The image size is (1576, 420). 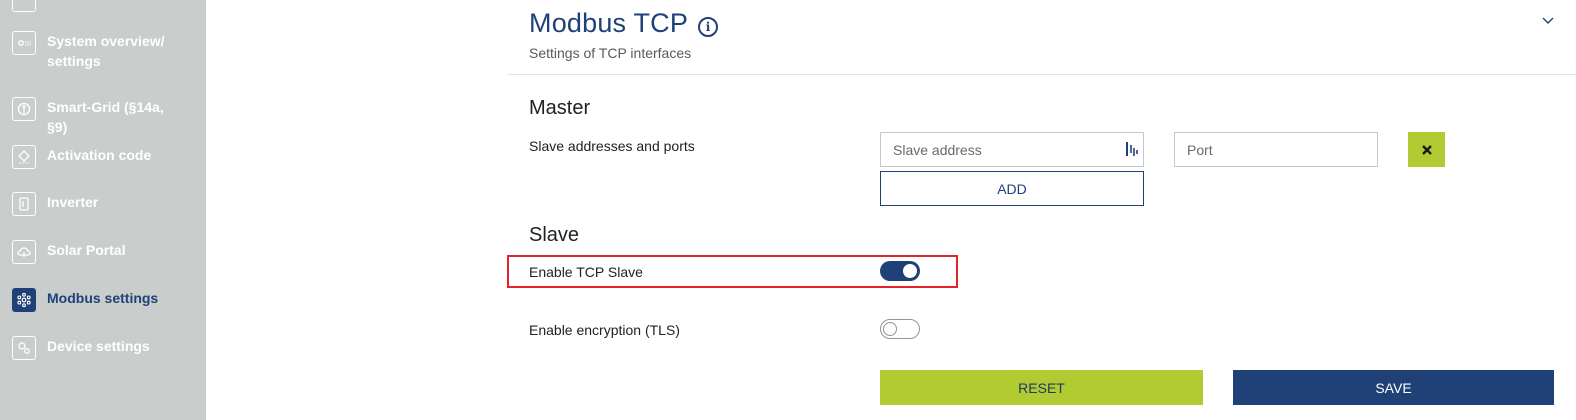 I want to click on sidebar-item-activation-code: Activation code, so click(x=81, y=157).